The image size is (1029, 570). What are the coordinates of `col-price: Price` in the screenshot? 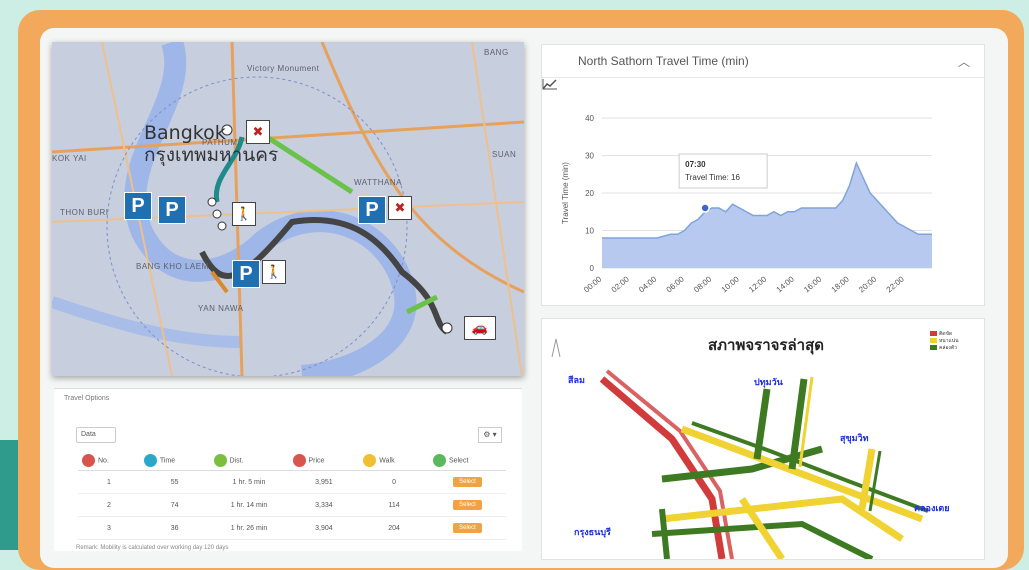 It's located at (324, 461).